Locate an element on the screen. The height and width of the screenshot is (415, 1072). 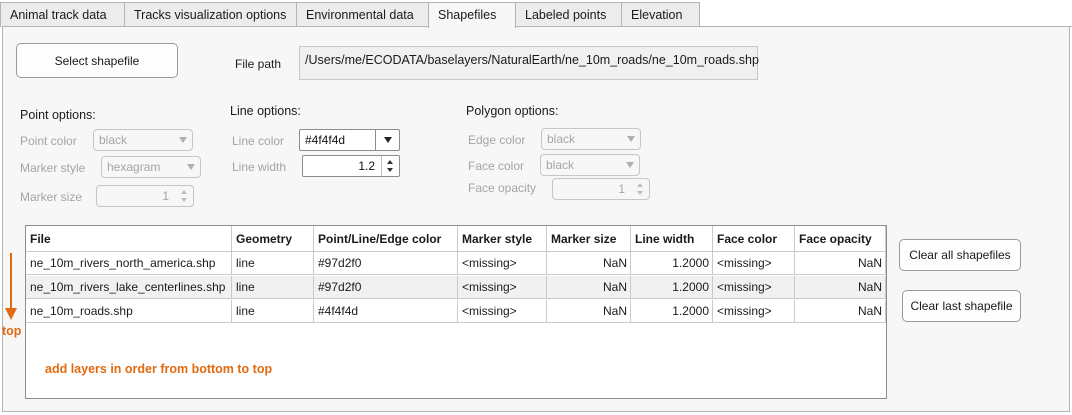
marker-style-label: Marker style is located at coordinates (53, 168).